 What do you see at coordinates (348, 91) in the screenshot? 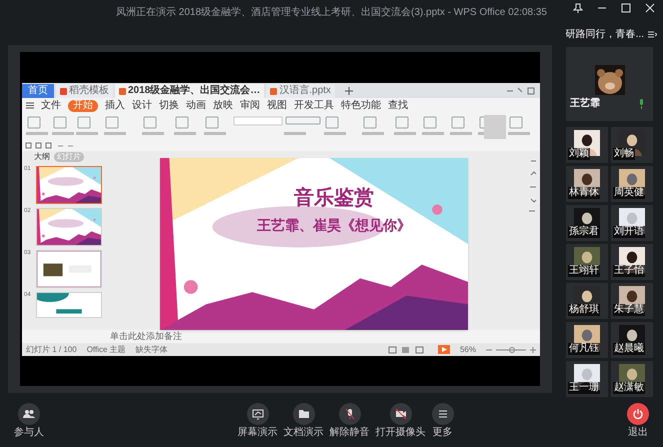
I see `add-tab-icon` at bounding box center [348, 91].